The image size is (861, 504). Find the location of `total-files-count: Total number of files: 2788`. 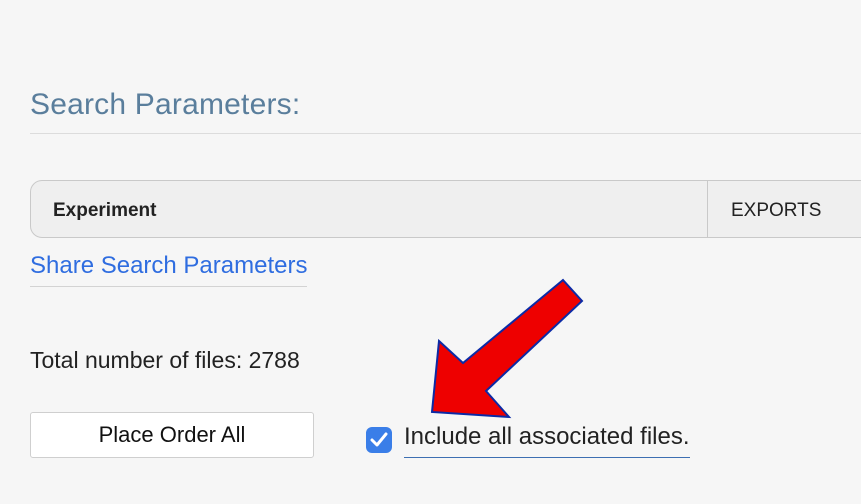

total-files-count: Total number of files: 2788 is located at coordinates (165, 360).